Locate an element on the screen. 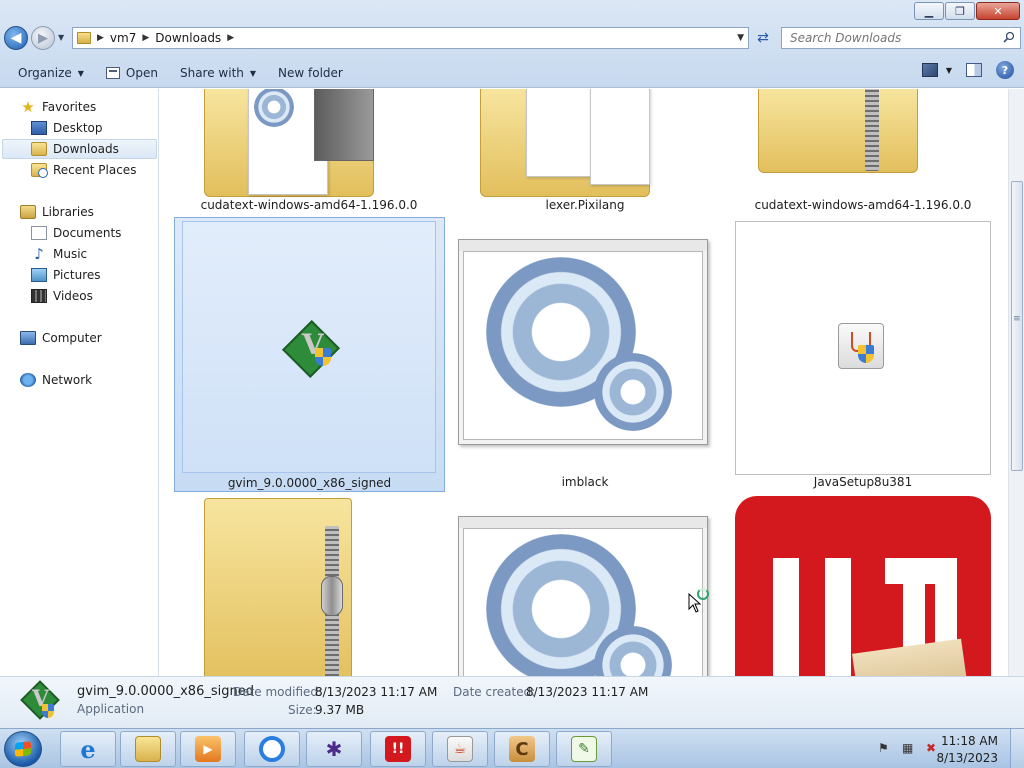 This screenshot has height=768, width=1024. start-button is located at coordinates (23, 749).